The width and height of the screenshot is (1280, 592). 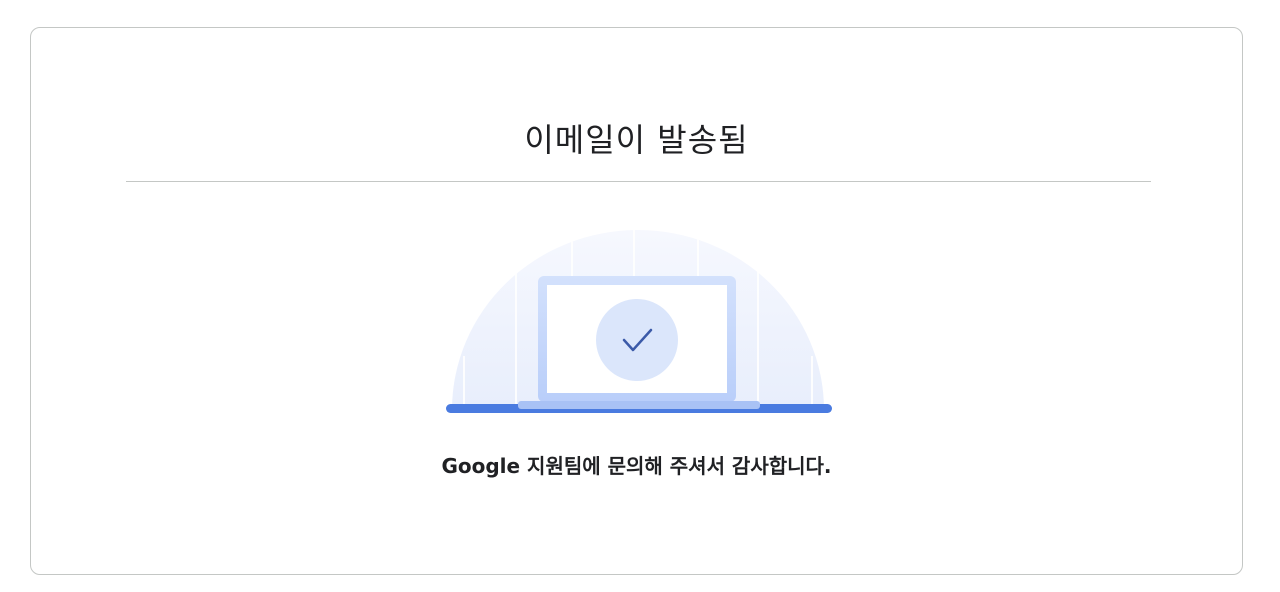 I want to click on laptop-icon, so click(x=637, y=339).